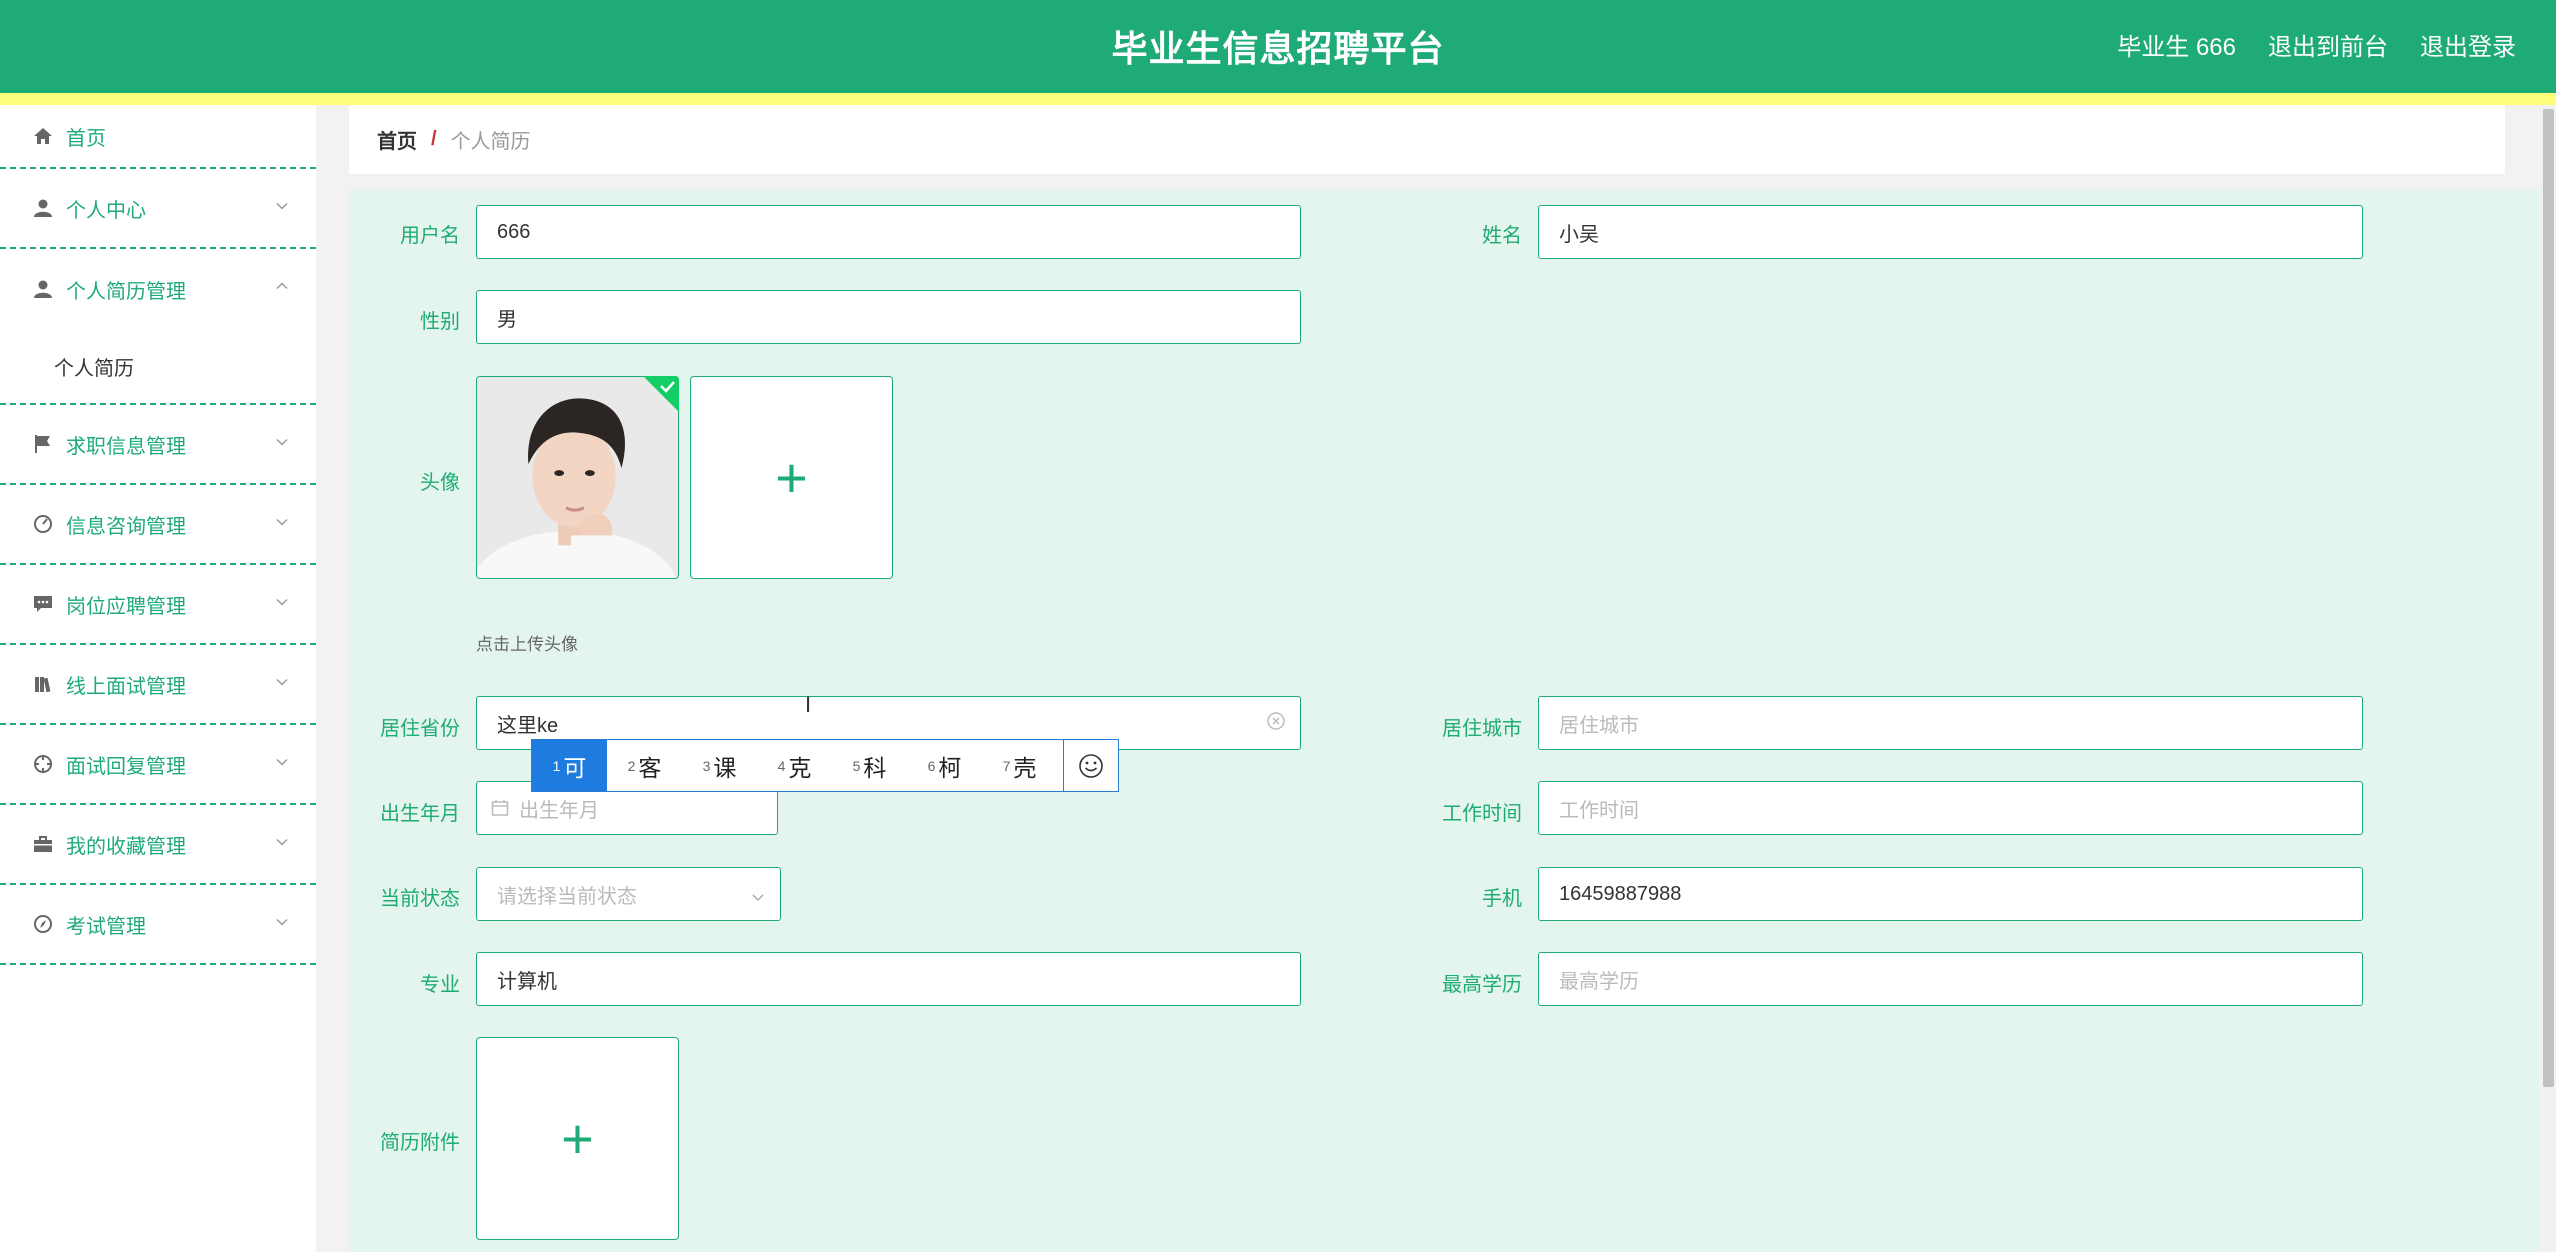 Image resolution: width=2556 pixels, height=1252 pixels. What do you see at coordinates (1950, 894) in the screenshot?
I see `phone-input: 16459887988` at bounding box center [1950, 894].